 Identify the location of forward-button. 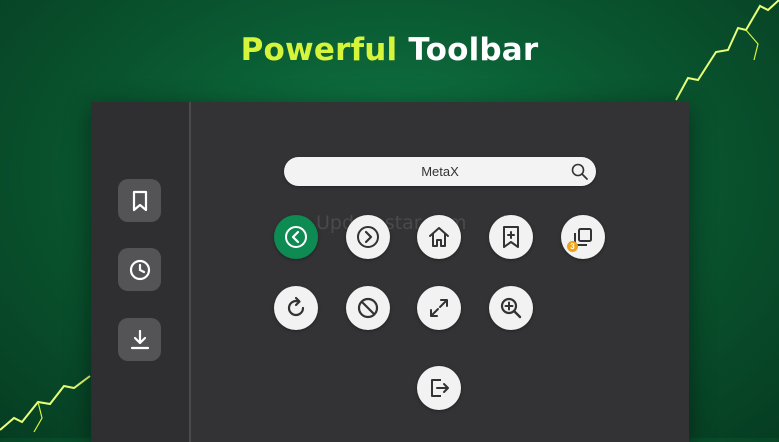
(368, 237).